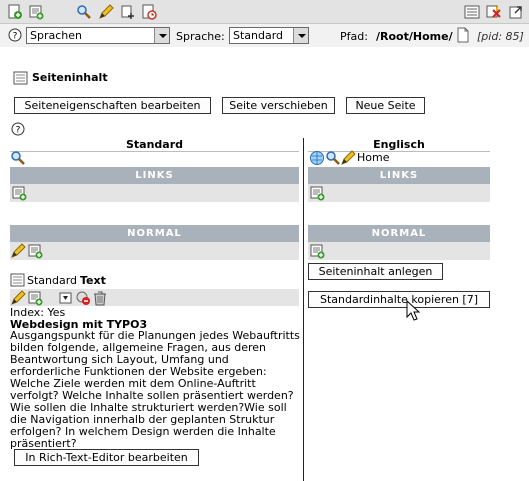 Image resolution: width=529 pixels, height=481 pixels. Describe the element at coordinates (154, 297) in the screenshot. I see `element-toolbar` at that location.